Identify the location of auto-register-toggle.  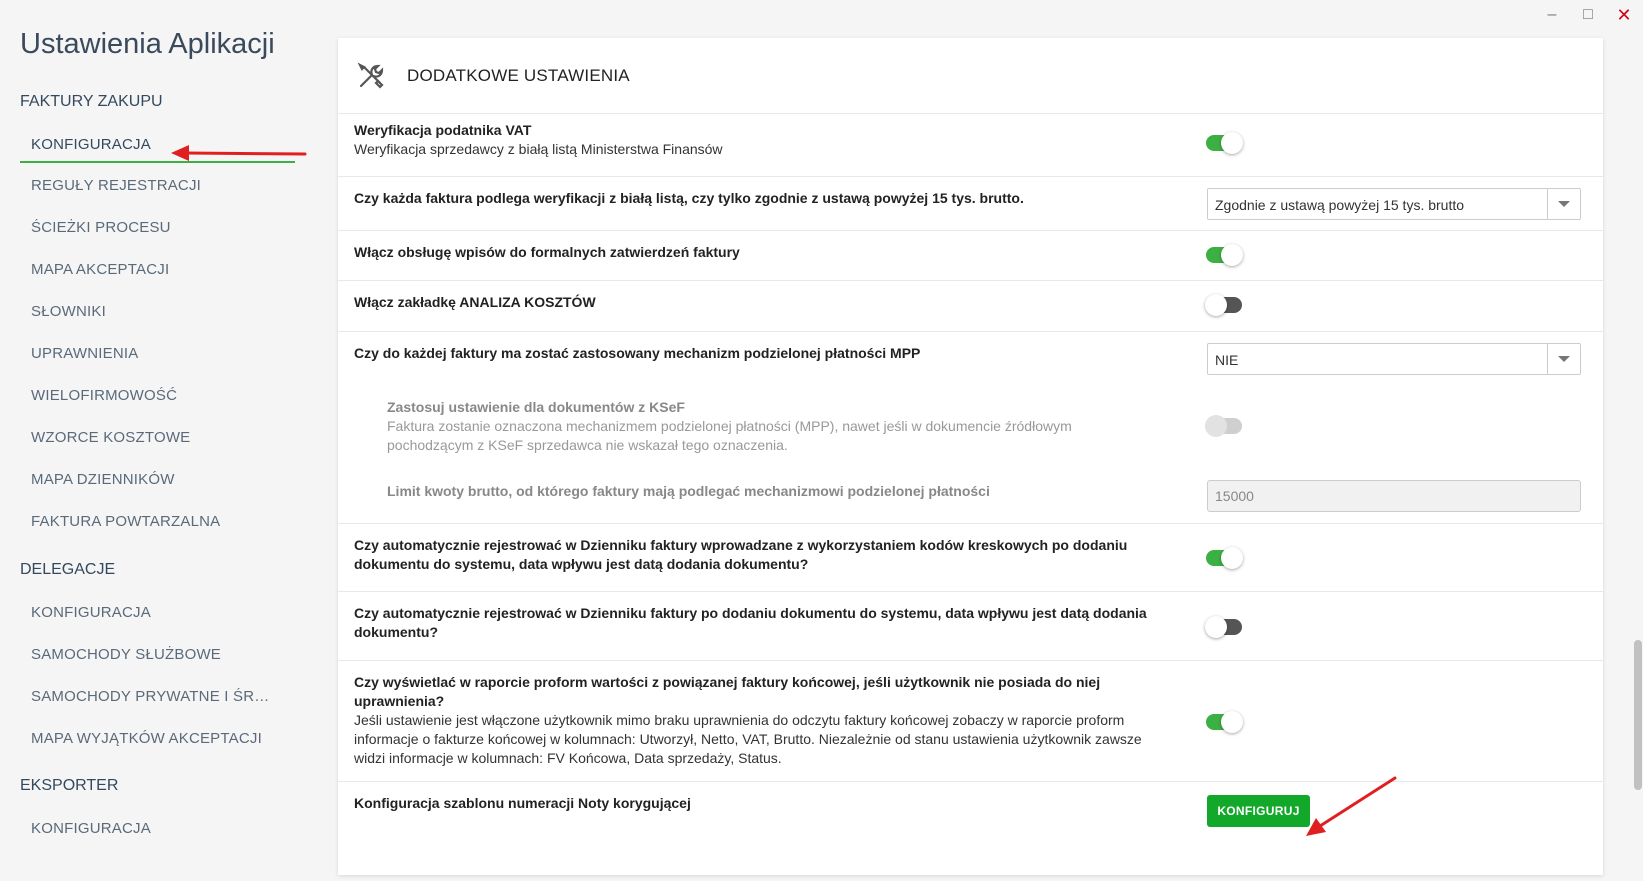
(1223, 627).